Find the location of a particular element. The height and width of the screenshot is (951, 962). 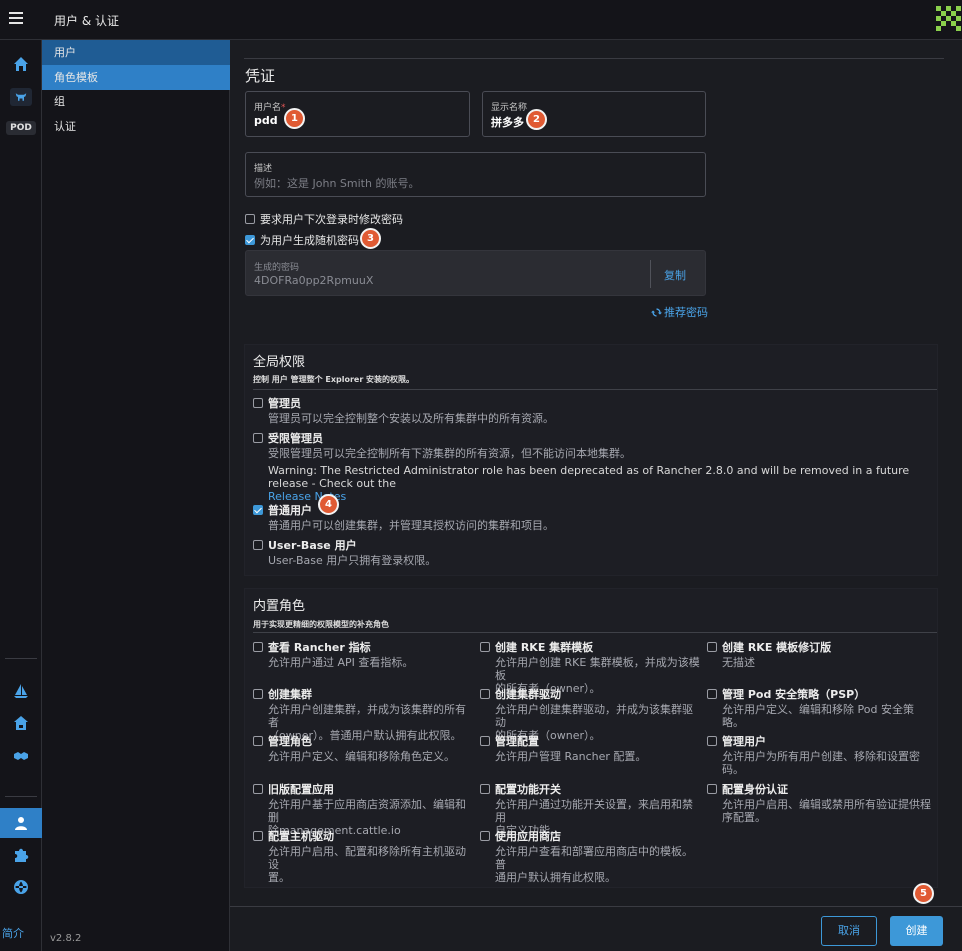

option-name: User-Base 用户 is located at coordinates (312, 545).